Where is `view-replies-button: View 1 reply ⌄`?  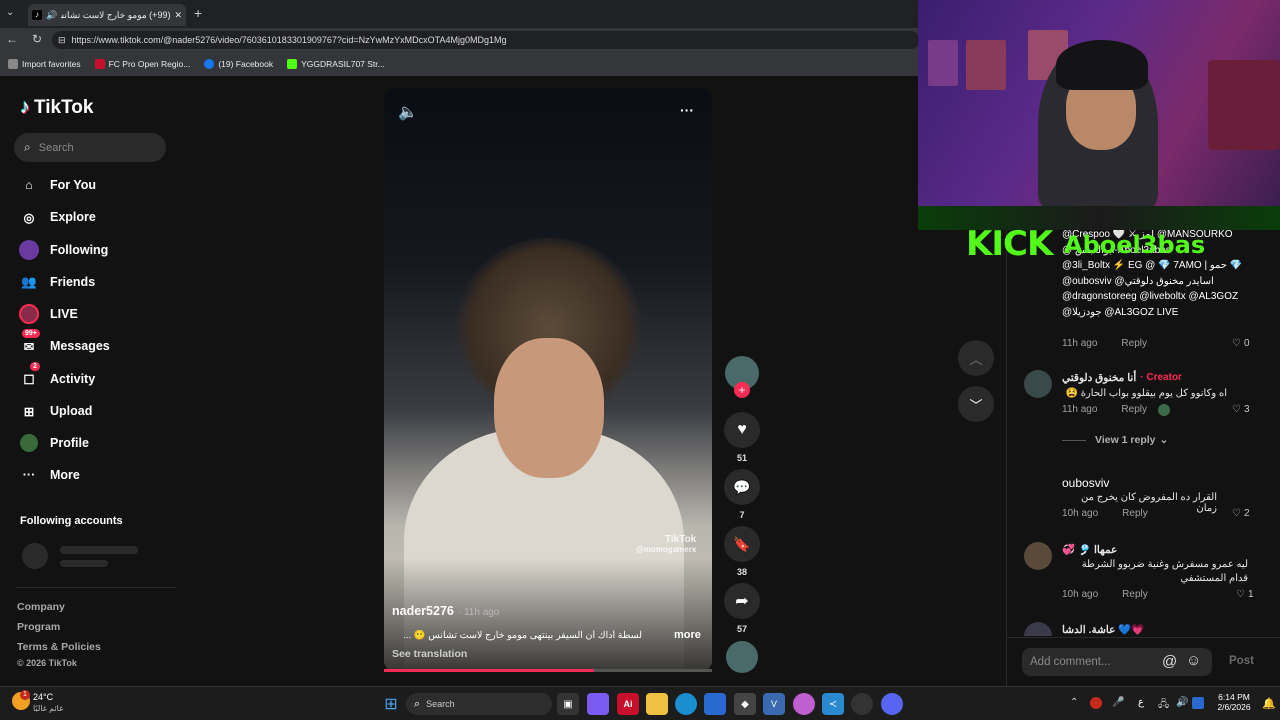 view-replies-button: View 1 reply ⌄ is located at coordinates (1131, 440).